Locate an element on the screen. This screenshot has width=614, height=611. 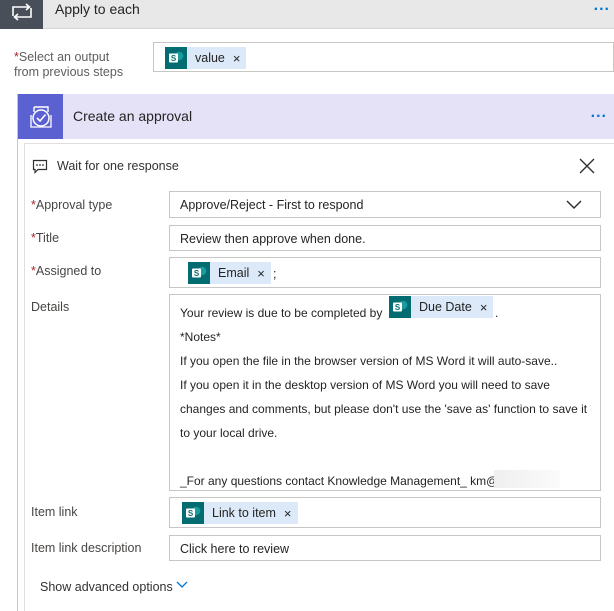
token-label: value is located at coordinates (210, 58).